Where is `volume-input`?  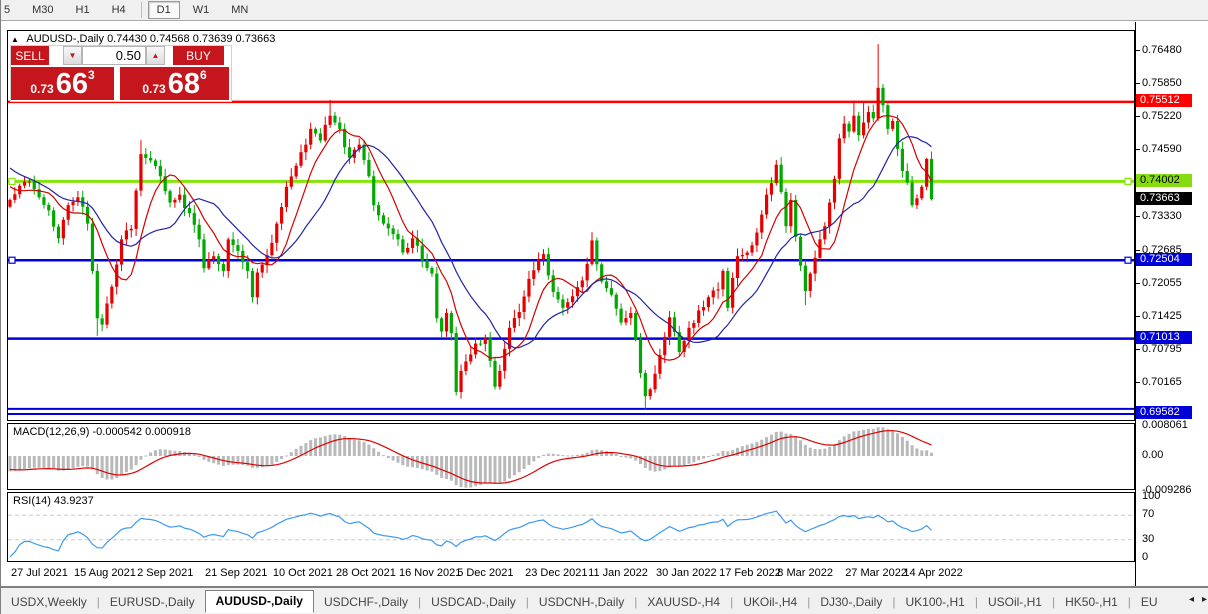
volume-input is located at coordinates (114, 55).